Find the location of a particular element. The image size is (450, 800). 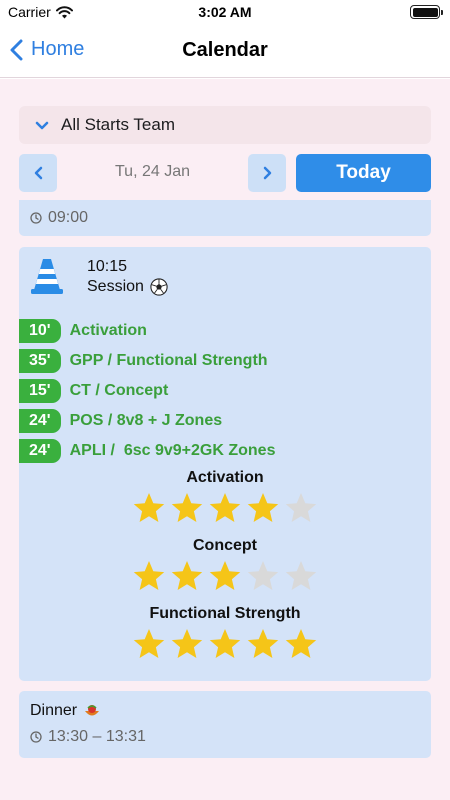

activity-item: 35' GPP / Functional Strength is located at coordinates (143, 361).